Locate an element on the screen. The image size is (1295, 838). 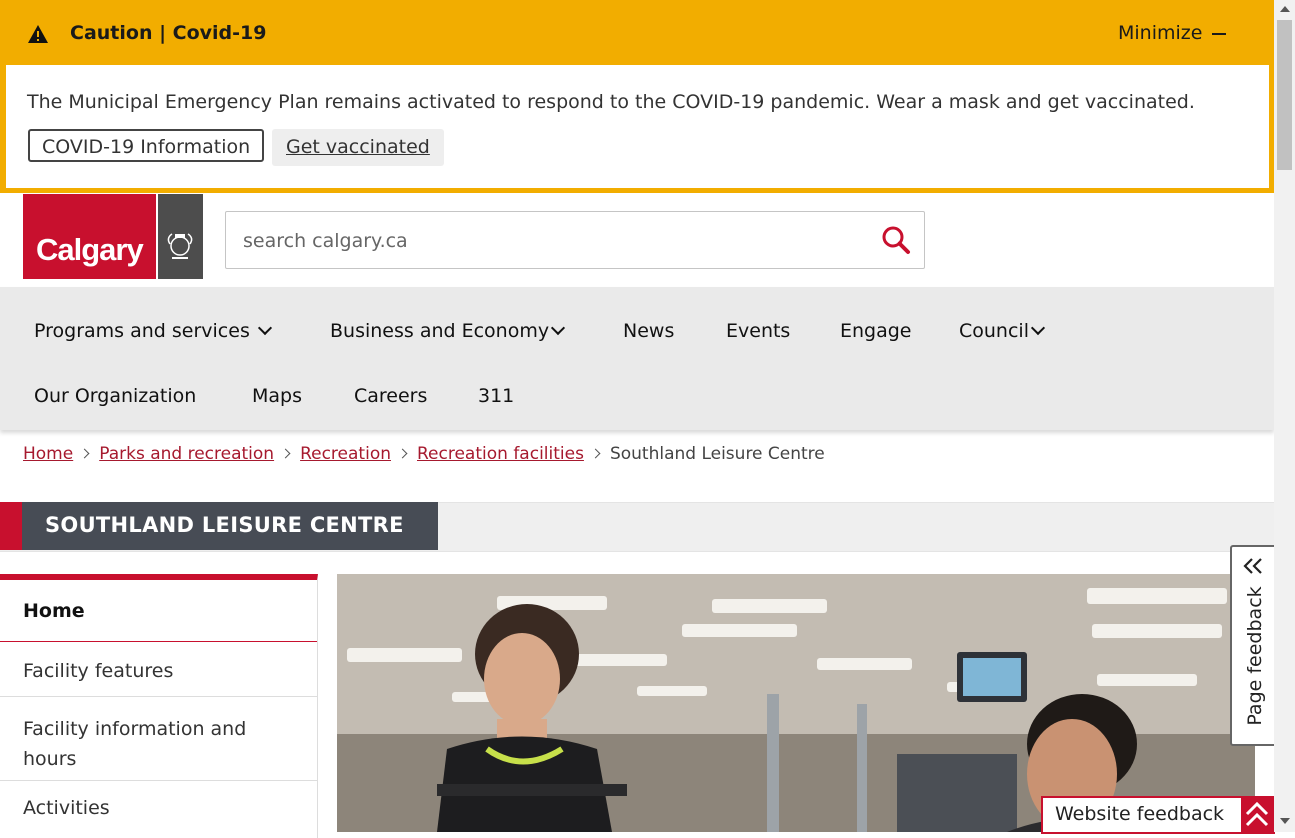
sidenav-item-facility-information-and-hours: Facility information and hours is located at coordinates (158, 739).